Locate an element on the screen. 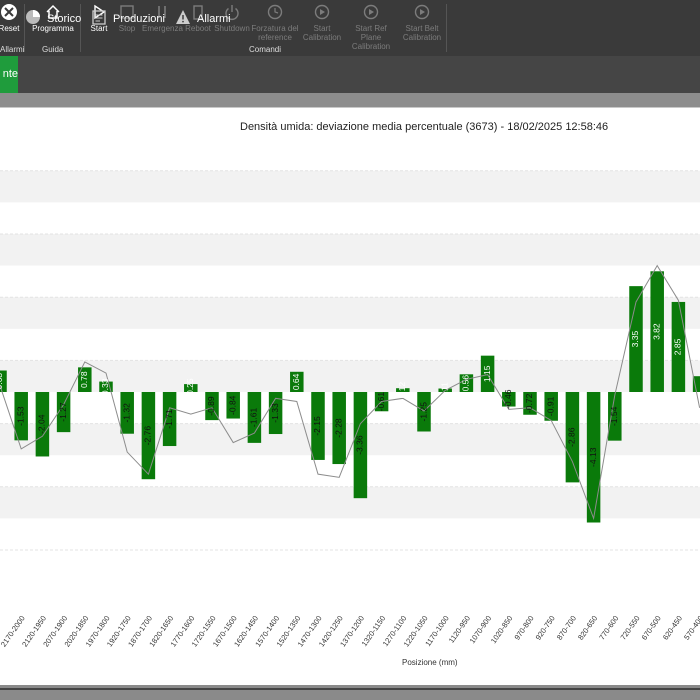  reset-button: Reset is located at coordinates (11, 17).